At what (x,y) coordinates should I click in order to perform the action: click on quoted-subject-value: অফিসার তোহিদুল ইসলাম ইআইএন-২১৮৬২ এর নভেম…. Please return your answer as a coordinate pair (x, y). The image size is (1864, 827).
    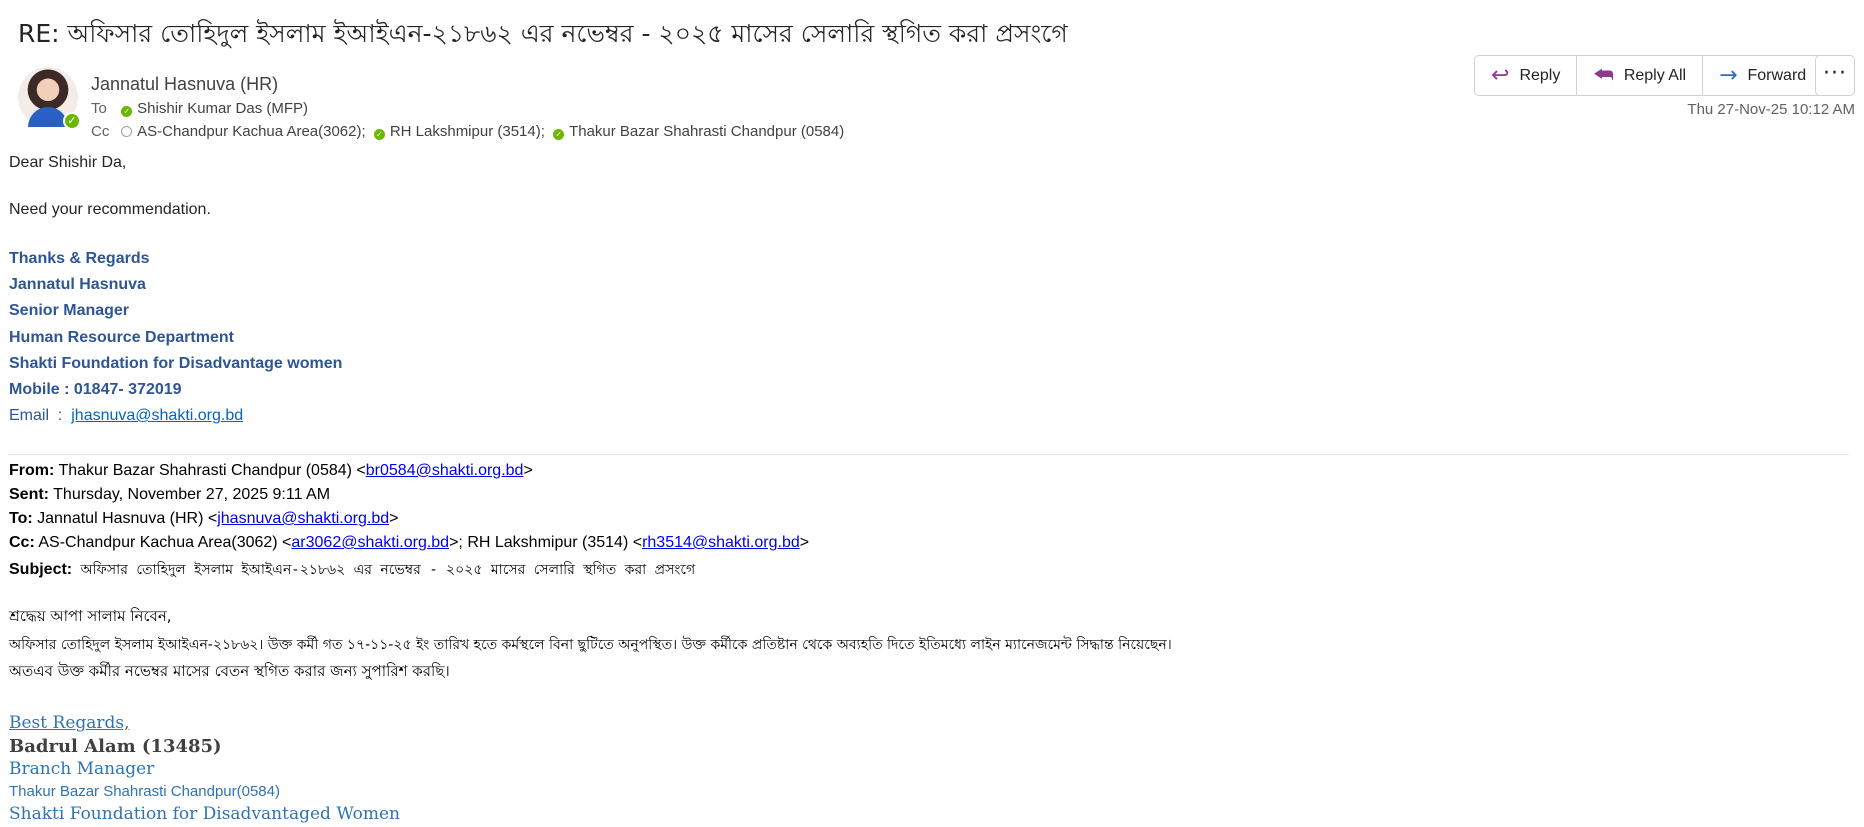
    Looking at the image, I should click on (384, 570).